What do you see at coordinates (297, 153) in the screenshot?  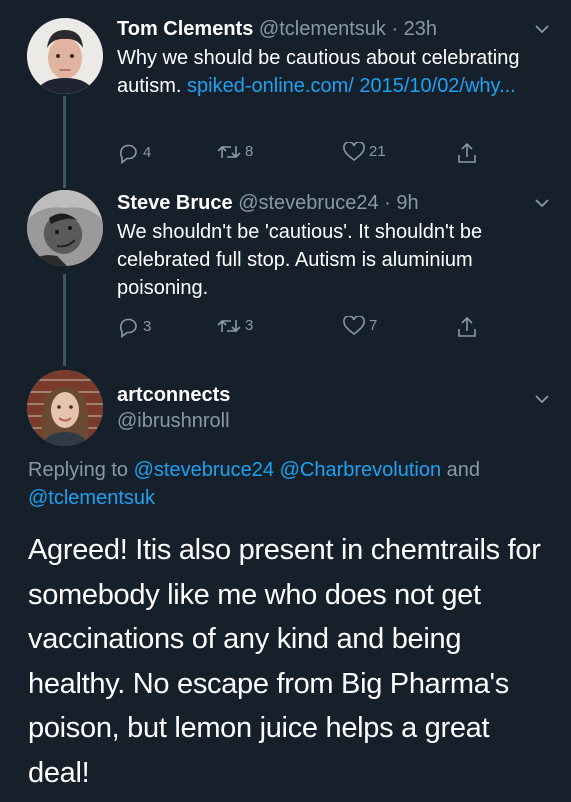 I see `tweet-actions: 4 8 21` at bounding box center [297, 153].